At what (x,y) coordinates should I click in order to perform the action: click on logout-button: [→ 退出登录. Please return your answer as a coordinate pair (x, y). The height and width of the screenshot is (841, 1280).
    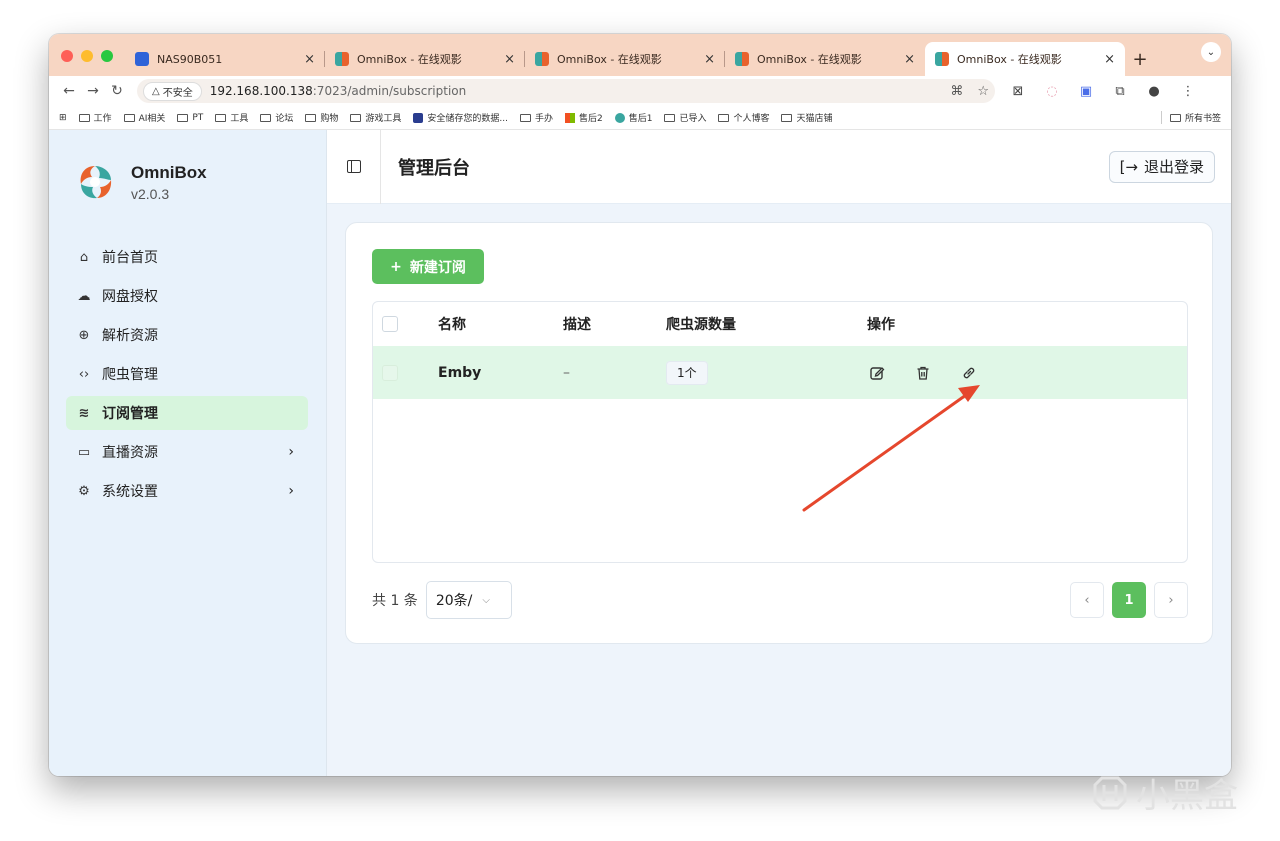
    Looking at the image, I should click on (1161, 166).